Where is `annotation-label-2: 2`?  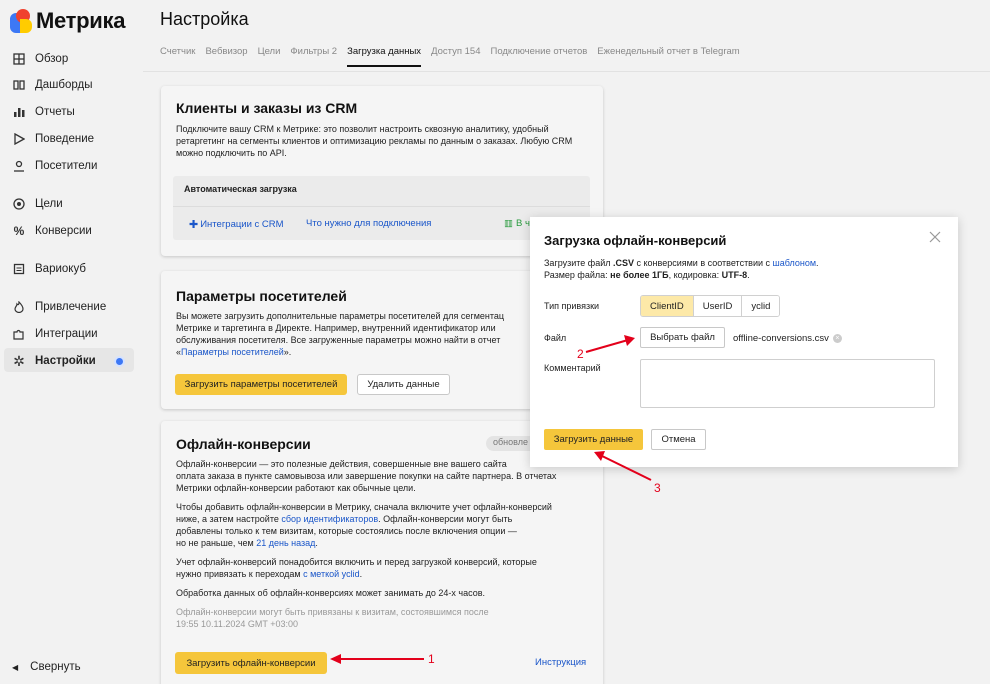 annotation-label-2: 2 is located at coordinates (580, 354).